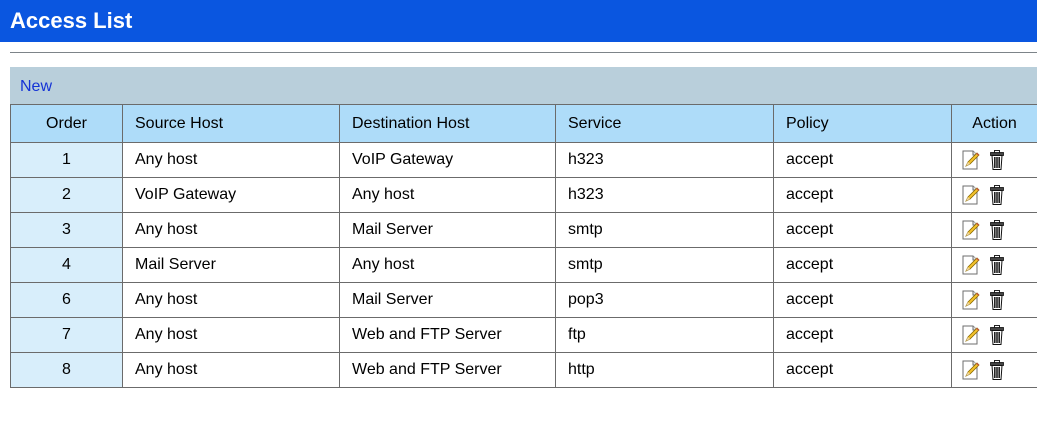  I want to click on title-divider, so click(523, 52).